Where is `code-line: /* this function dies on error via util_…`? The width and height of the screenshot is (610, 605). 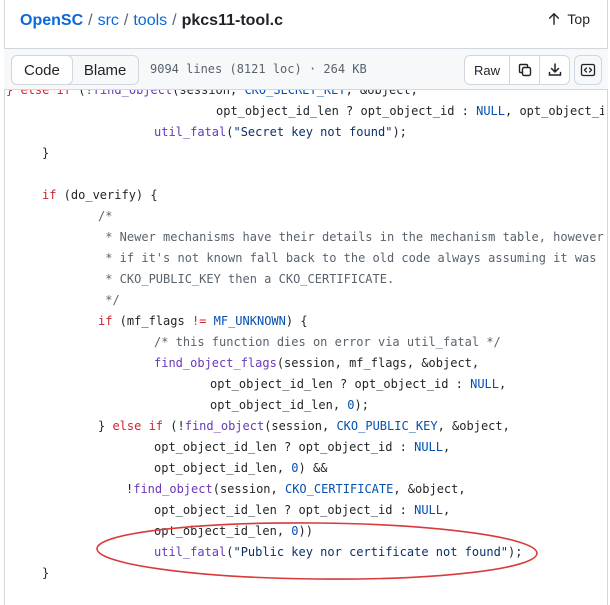 code-line: /* this function dies on error via util_… is located at coordinates (327, 342).